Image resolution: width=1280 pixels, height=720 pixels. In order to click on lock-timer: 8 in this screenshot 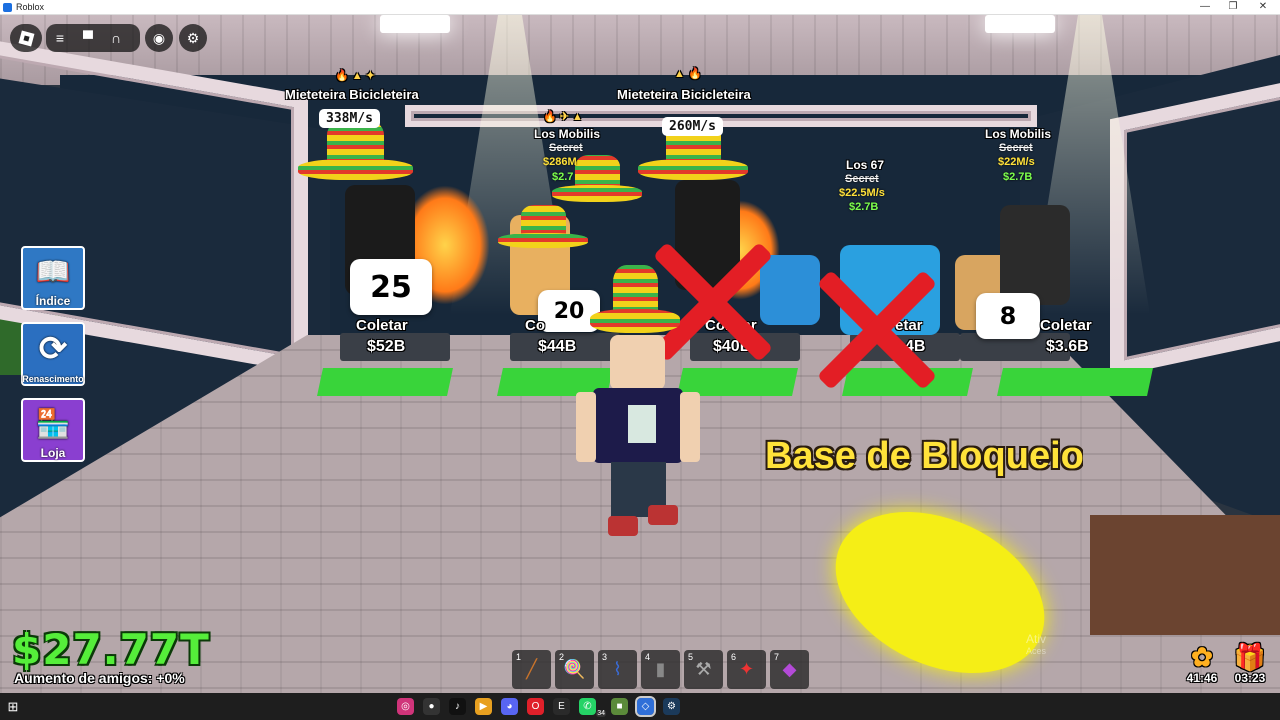, I will do `click(1008, 316)`.